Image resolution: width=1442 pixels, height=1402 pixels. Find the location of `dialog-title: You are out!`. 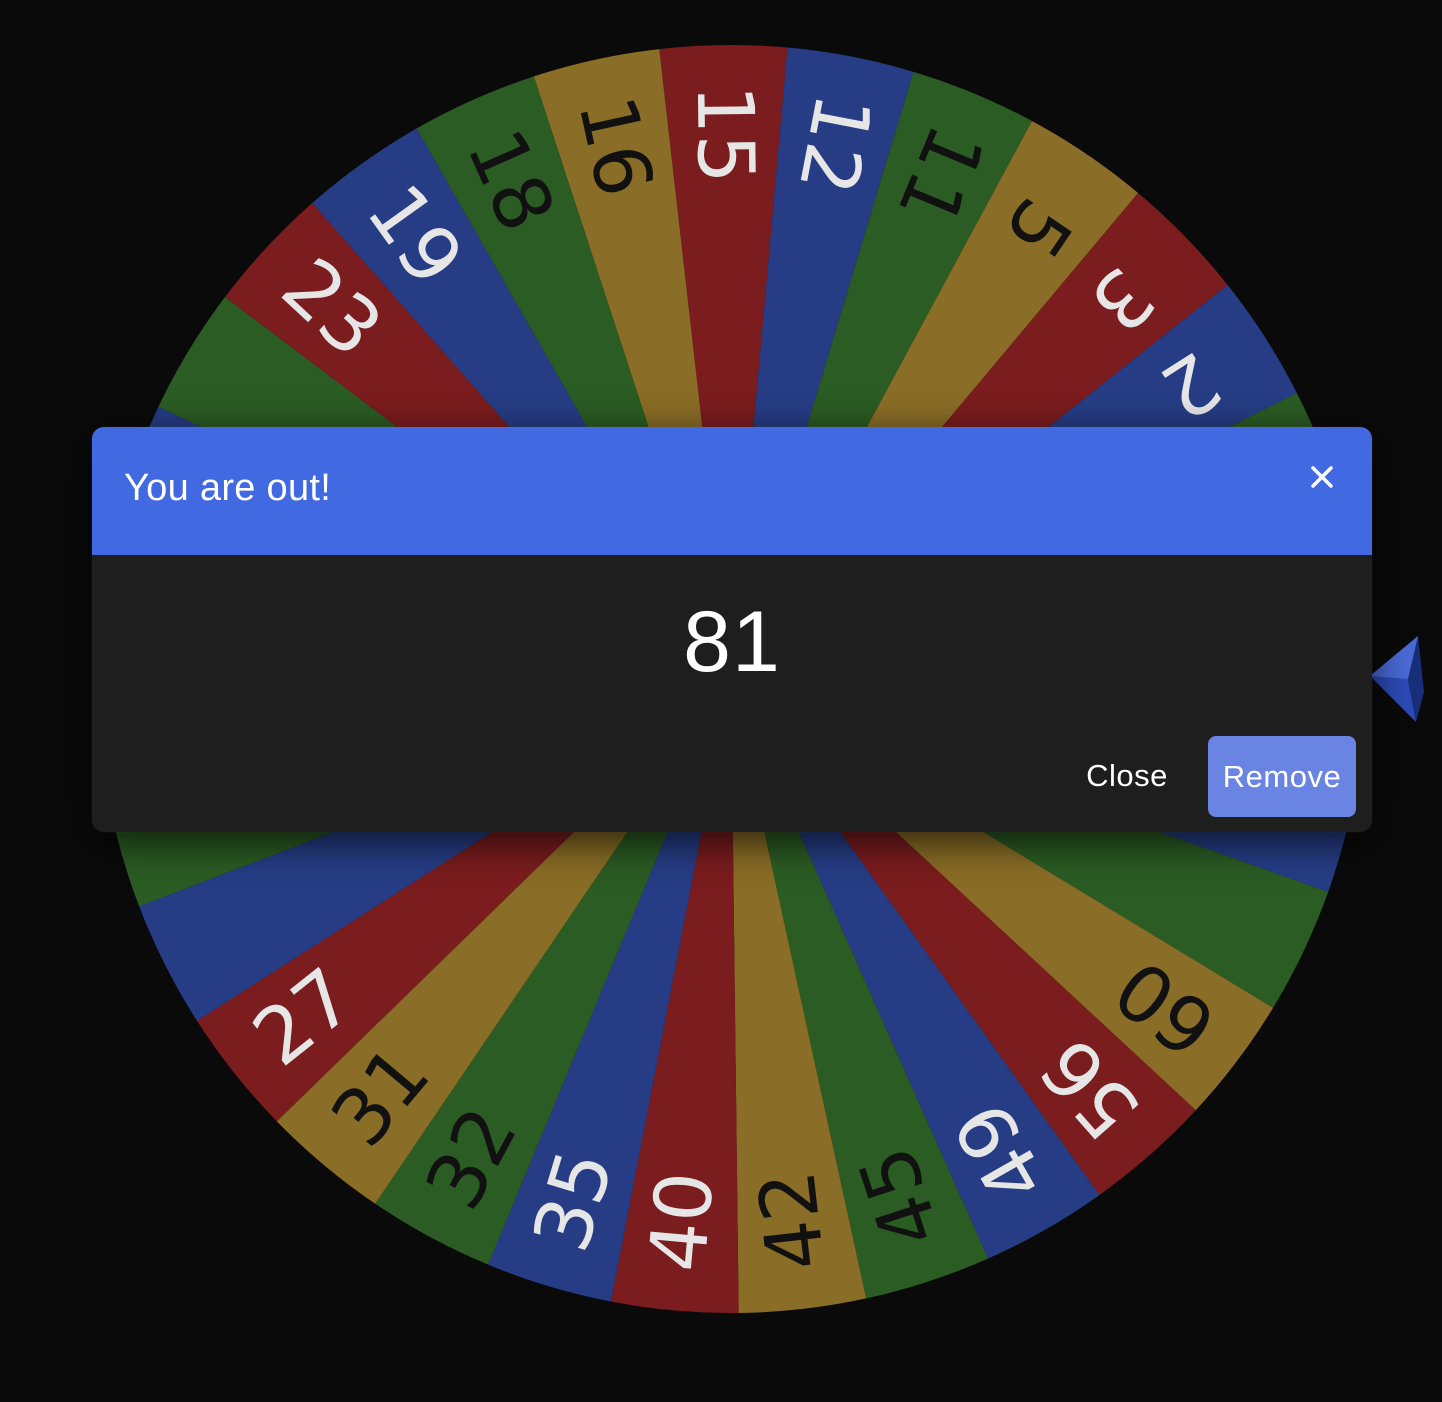

dialog-title: You are out! is located at coordinates (228, 488).